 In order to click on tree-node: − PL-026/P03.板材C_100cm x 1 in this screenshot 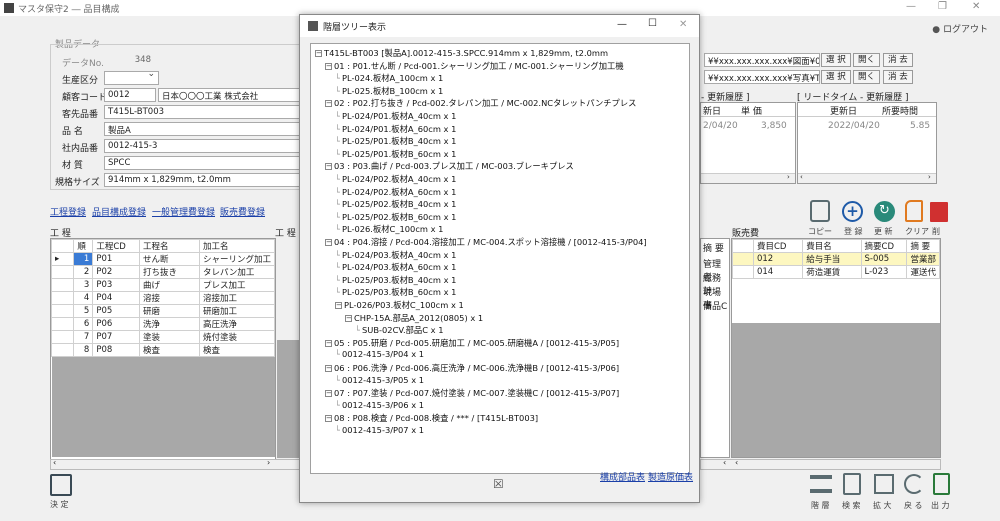, I will do `click(399, 305)`.